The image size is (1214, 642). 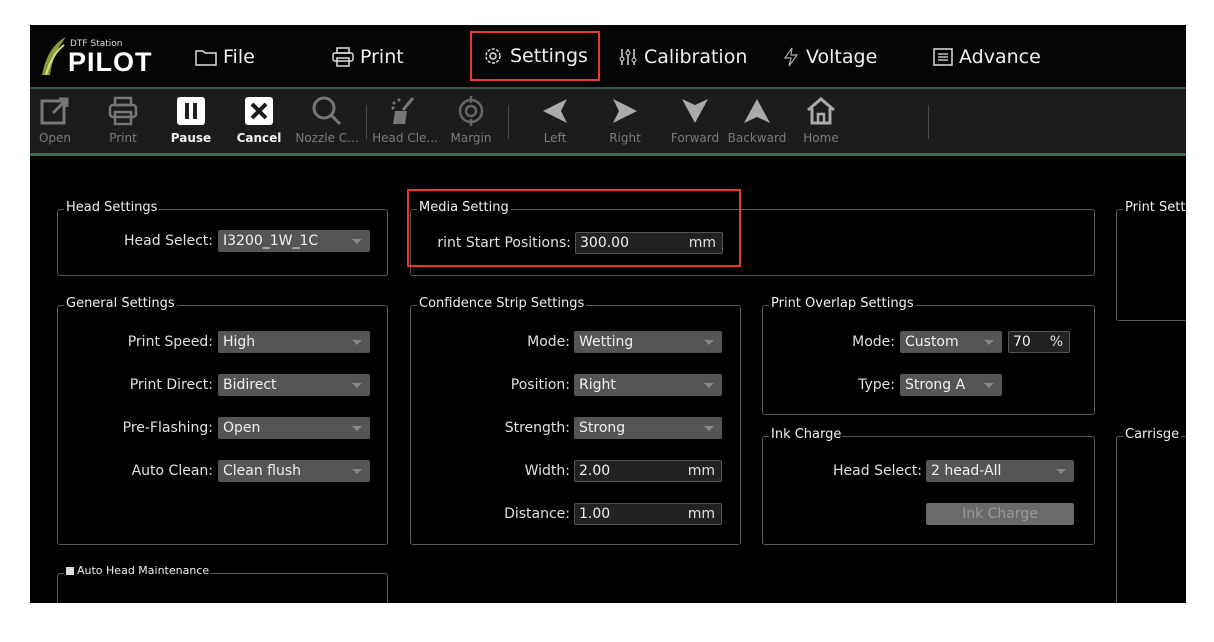 I want to click on pause-icon, so click(x=191, y=111).